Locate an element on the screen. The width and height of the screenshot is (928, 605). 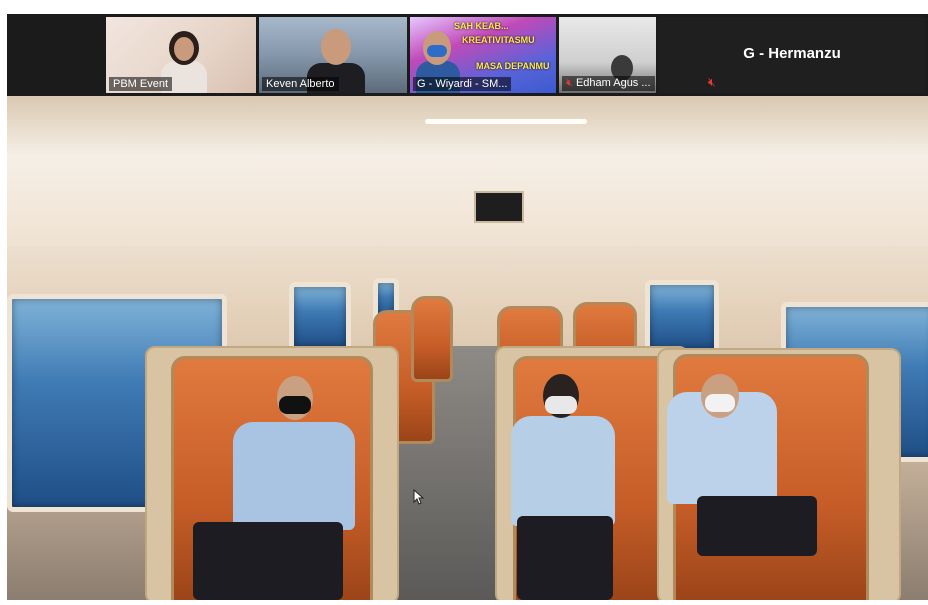
passenger-right-legs is located at coordinates (757, 526).